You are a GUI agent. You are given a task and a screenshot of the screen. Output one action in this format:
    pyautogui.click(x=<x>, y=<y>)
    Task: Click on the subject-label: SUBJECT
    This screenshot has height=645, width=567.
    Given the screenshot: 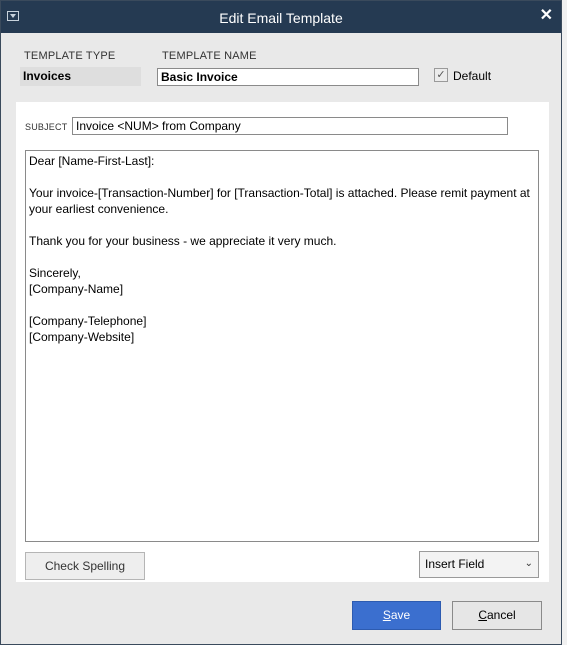 What is the action you would take?
    pyautogui.click(x=46, y=127)
    